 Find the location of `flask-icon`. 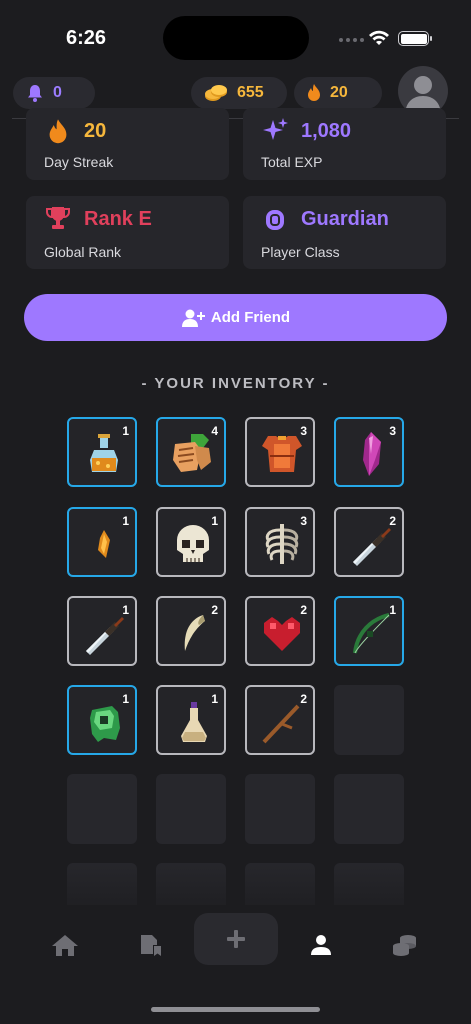

flask-icon is located at coordinates (194, 722).